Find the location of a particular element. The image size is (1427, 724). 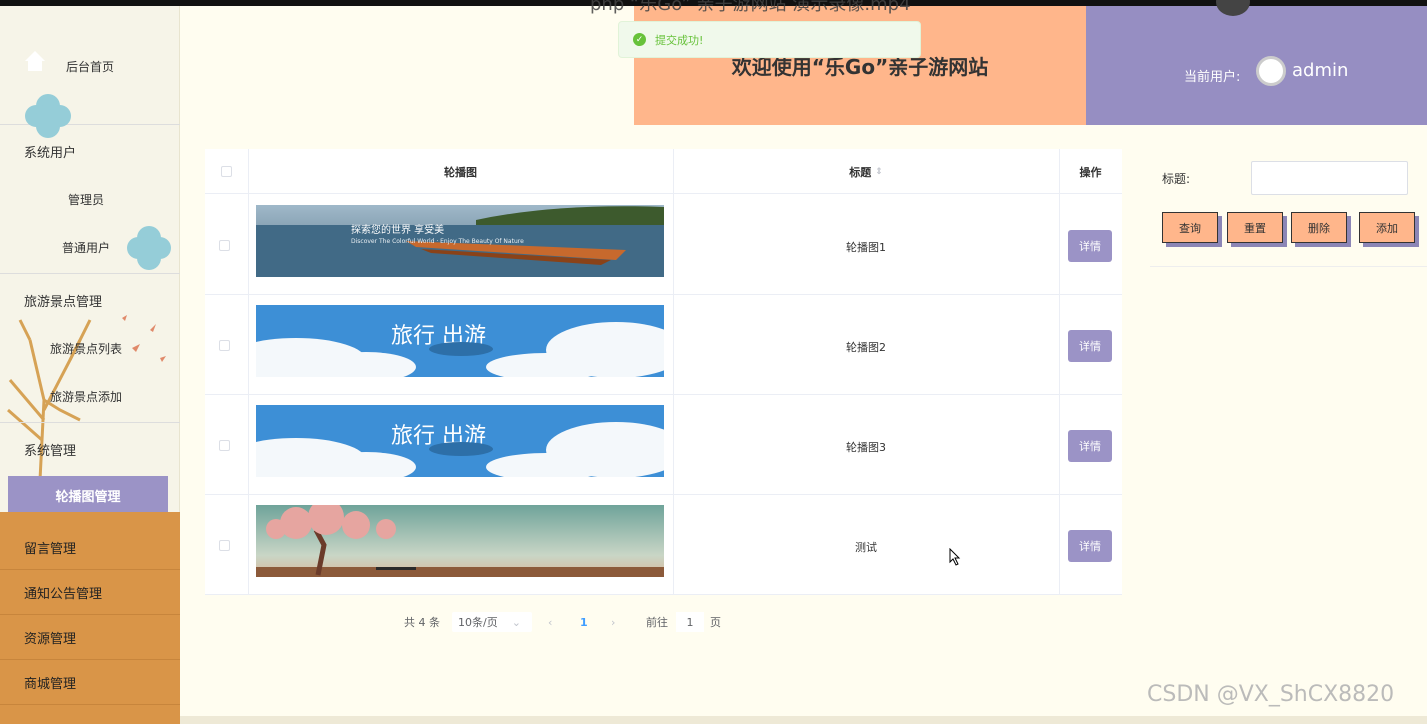

sidebar-item-resources: 资源管理 is located at coordinates (90, 637).